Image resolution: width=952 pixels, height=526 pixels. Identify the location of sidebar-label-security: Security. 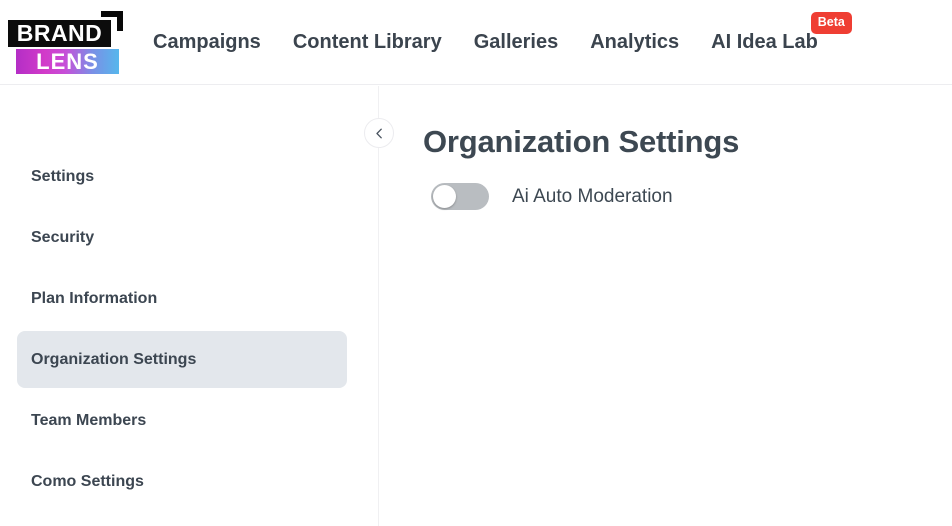
(63, 237).